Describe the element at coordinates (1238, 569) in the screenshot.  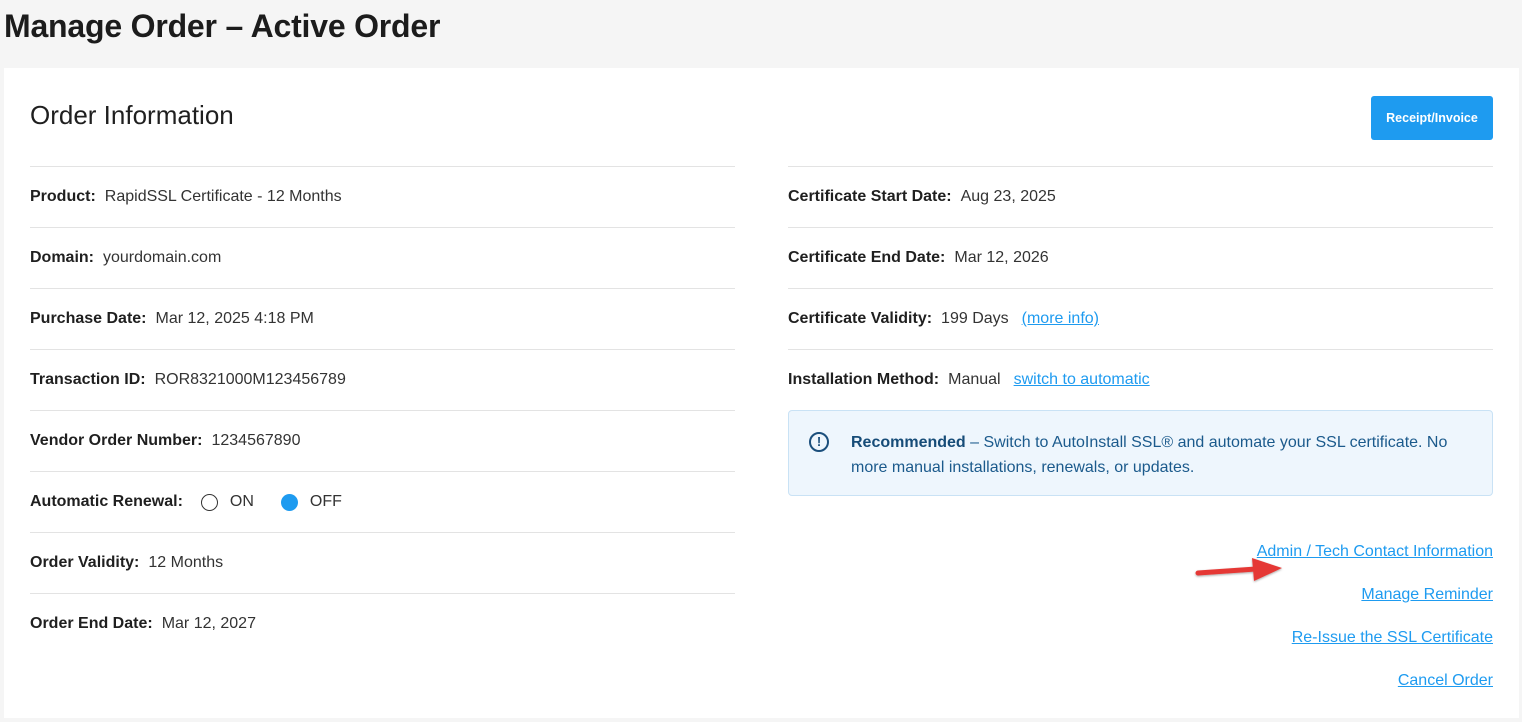
I see `red-arrow-annotation-icon` at that location.